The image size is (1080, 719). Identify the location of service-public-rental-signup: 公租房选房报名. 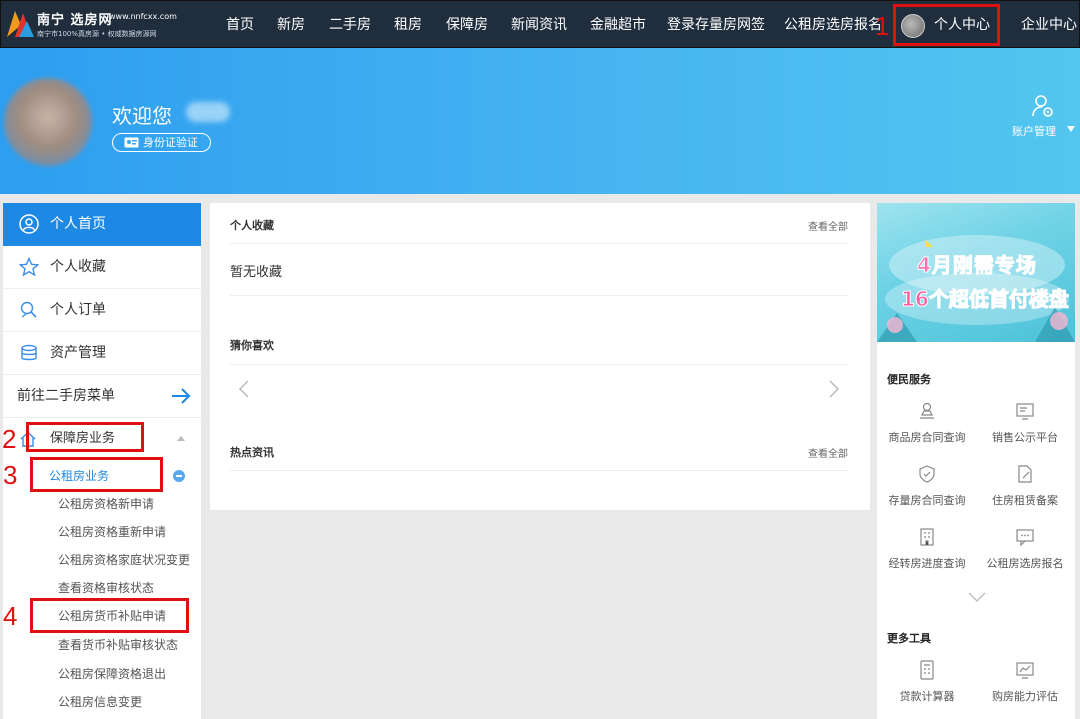
(1025, 552).